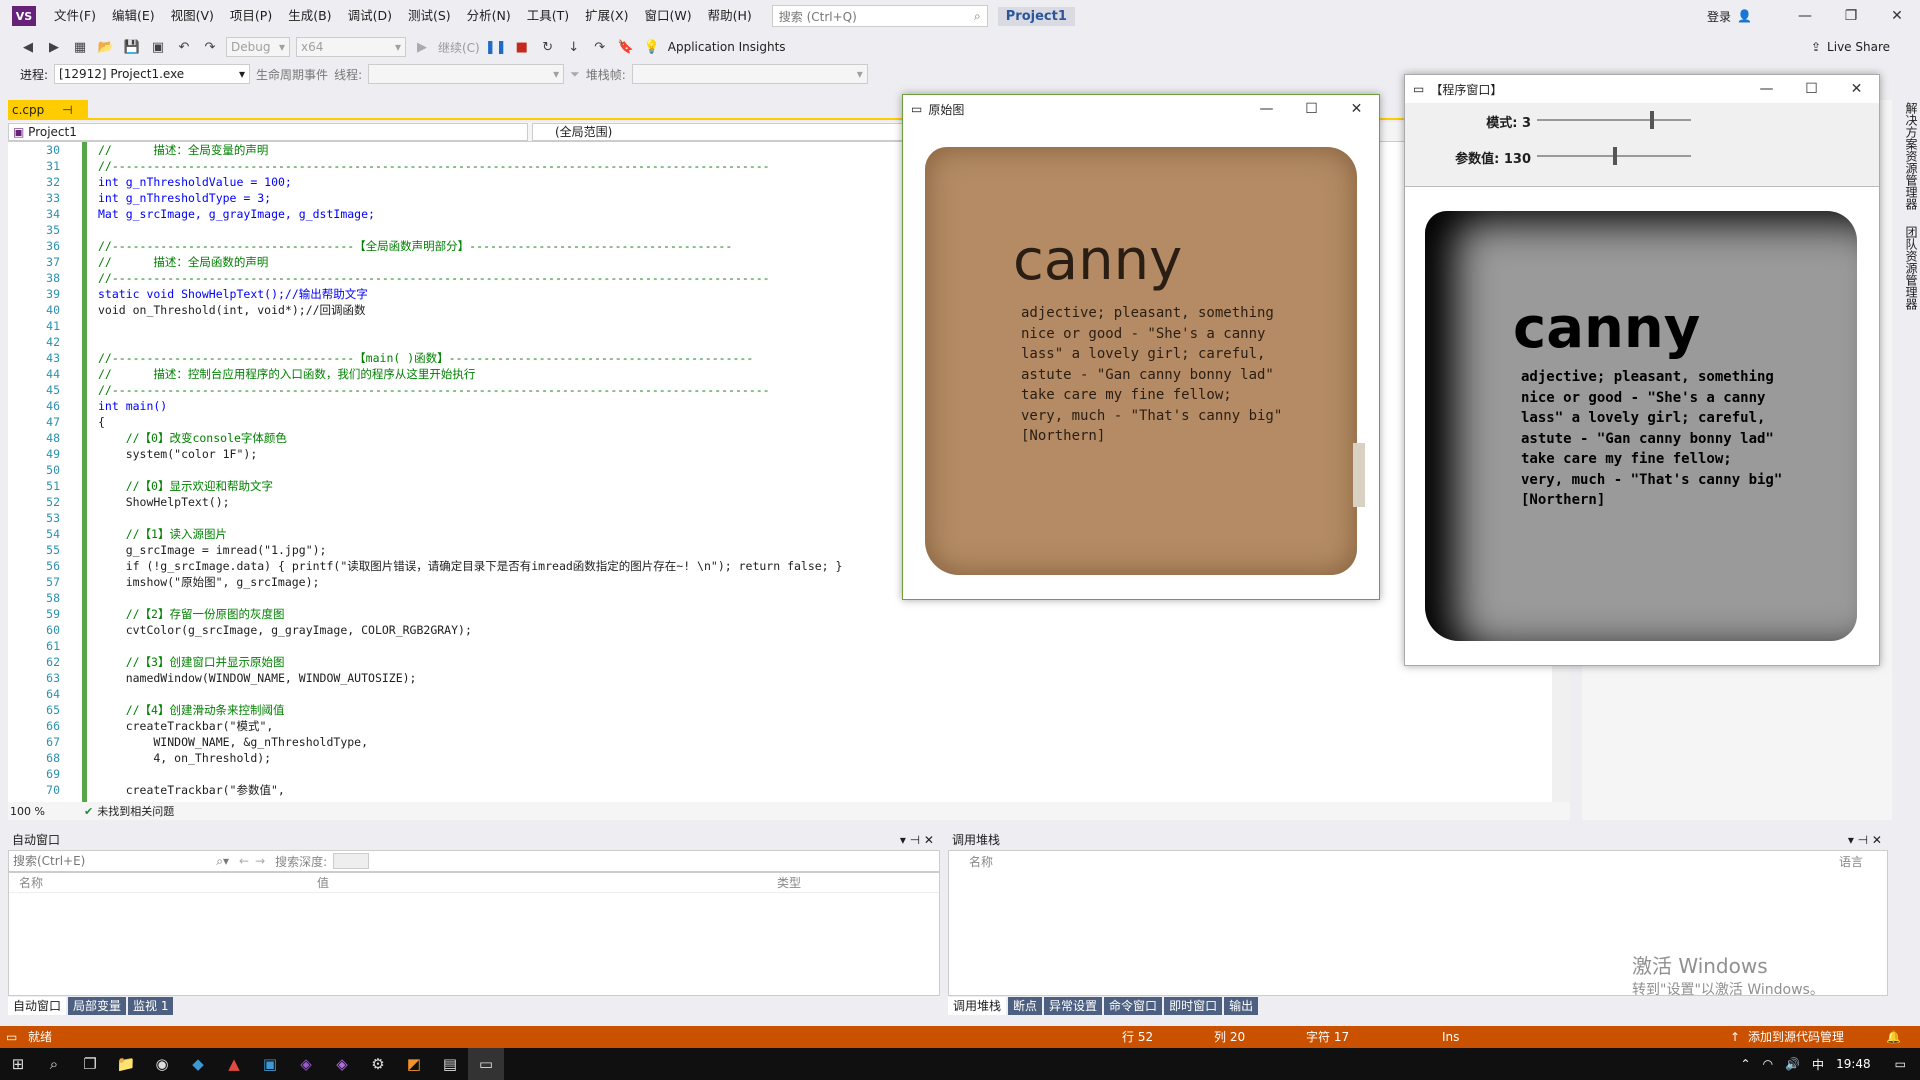 This screenshot has height=1080, width=1920. I want to click on action-center-icon: ▭, so click(1900, 1064).